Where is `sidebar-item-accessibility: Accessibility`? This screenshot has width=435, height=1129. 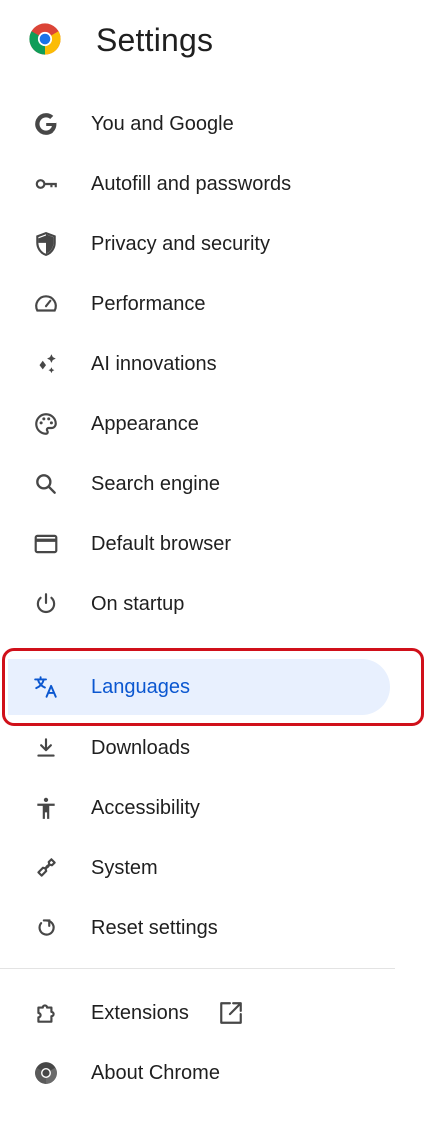 sidebar-item-accessibility: Accessibility is located at coordinates (195, 808).